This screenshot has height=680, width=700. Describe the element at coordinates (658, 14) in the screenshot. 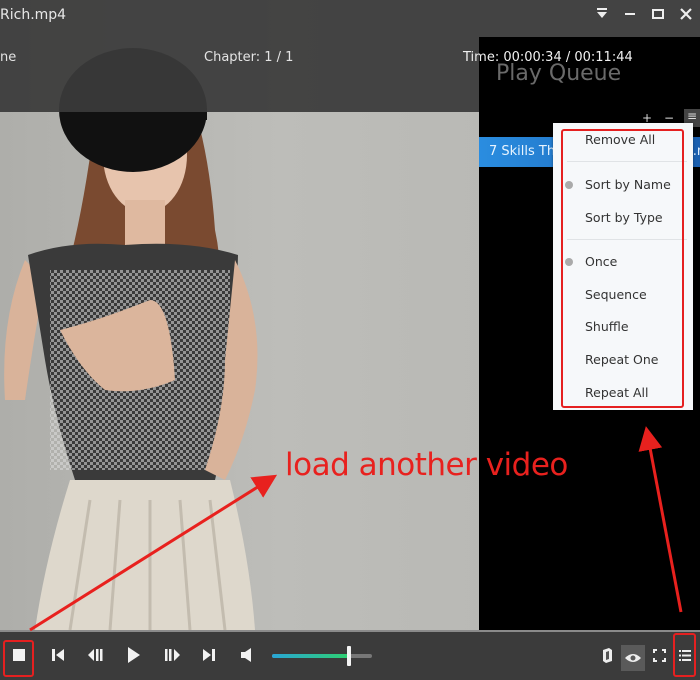

I see `maximize-icon` at that location.